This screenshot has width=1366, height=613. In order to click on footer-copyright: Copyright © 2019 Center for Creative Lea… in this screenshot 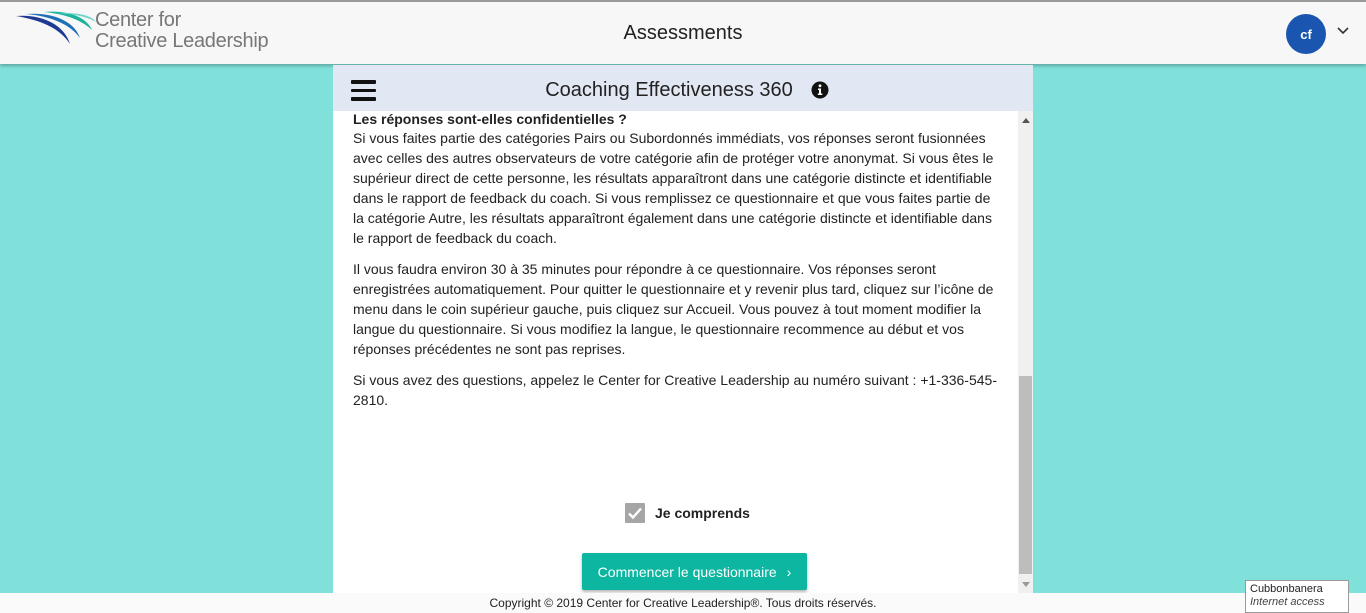, I will do `click(683, 603)`.